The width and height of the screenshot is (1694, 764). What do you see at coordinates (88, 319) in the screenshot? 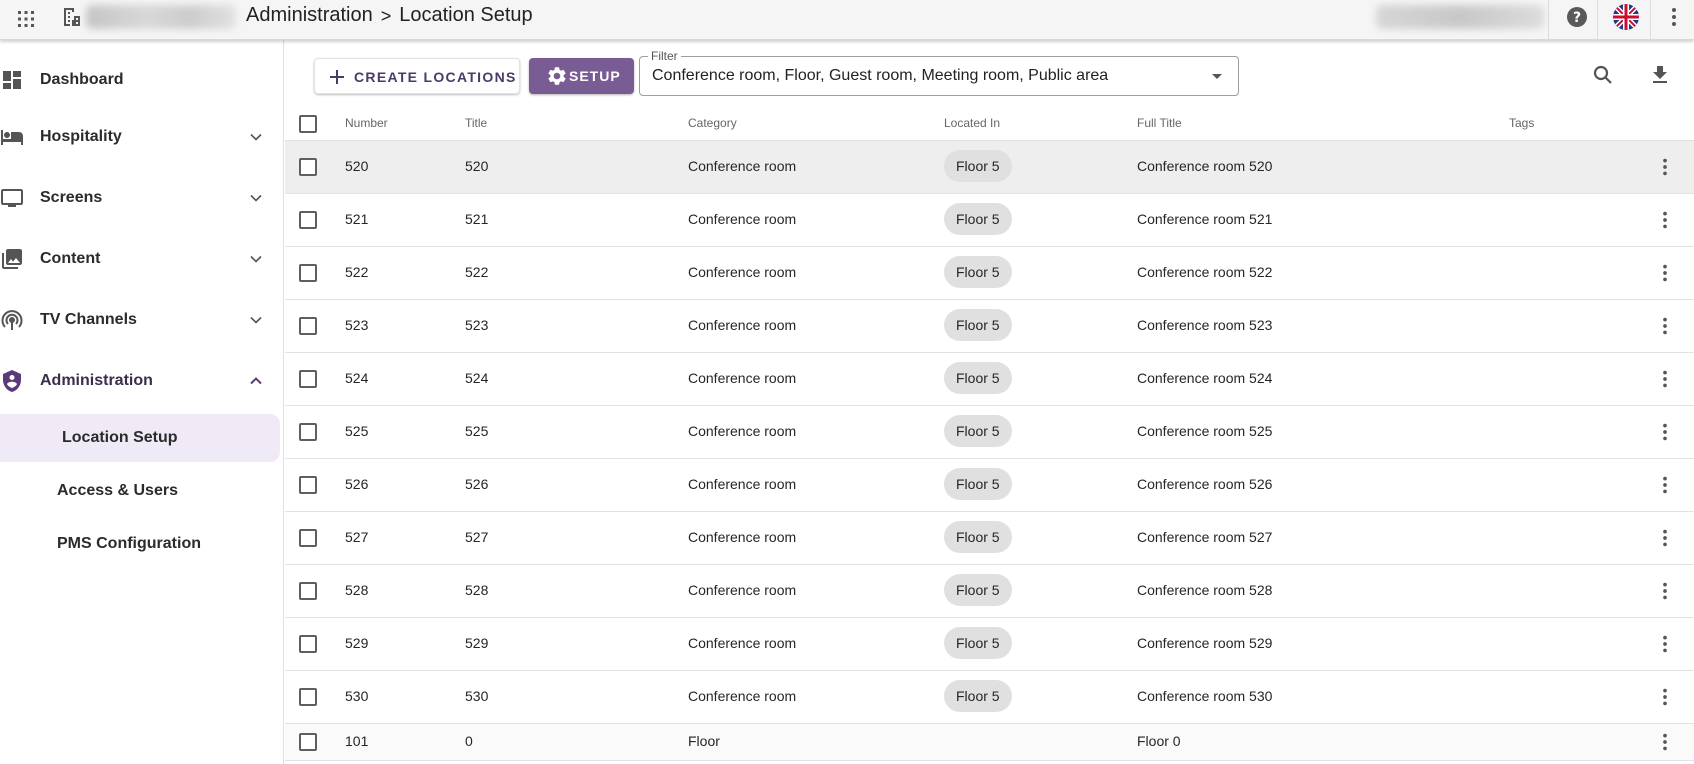
I see `sidebar-item-label: TV Channels` at bounding box center [88, 319].